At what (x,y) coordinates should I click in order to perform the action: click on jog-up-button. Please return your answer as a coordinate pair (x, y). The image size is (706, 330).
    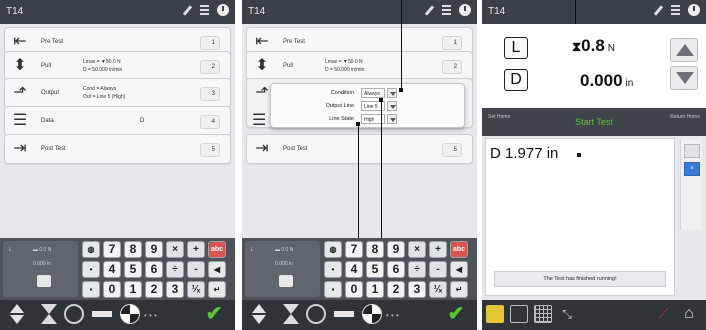
    Looking at the image, I should click on (684, 50).